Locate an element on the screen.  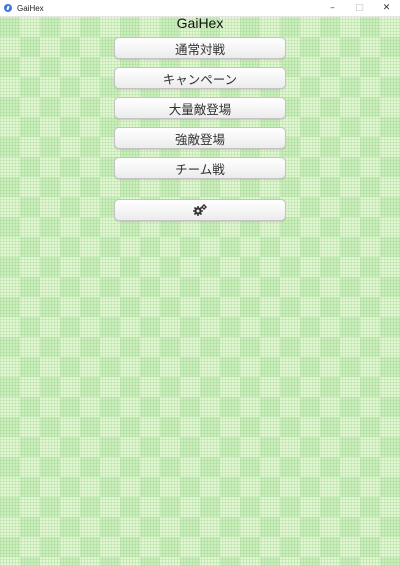
gears-icon is located at coordinates (200, 210).